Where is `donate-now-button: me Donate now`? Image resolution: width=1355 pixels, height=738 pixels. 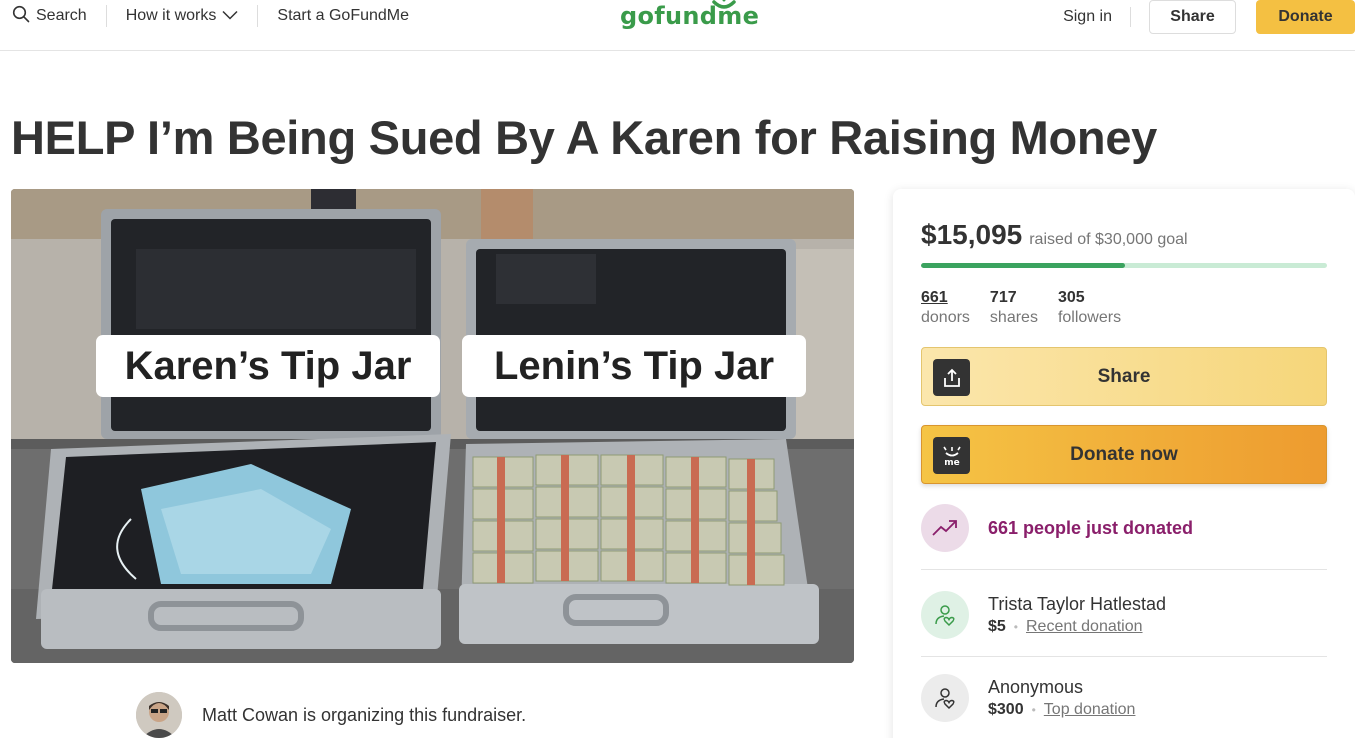 donate-now-button: me Donate now is located at coordinates (1124, 454).